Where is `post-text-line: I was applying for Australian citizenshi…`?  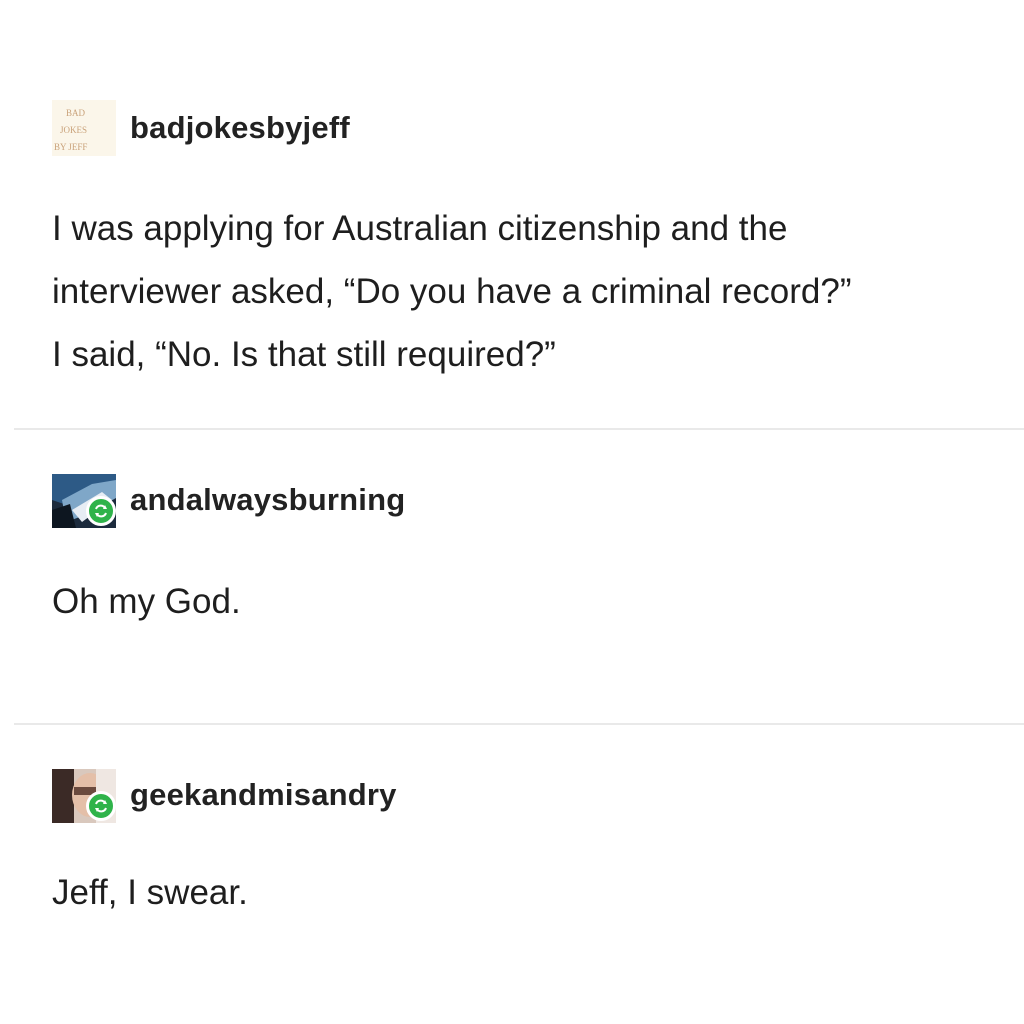
post-text-line: I was applying for Australian citizenshi… is located at coordinates (420, 228).